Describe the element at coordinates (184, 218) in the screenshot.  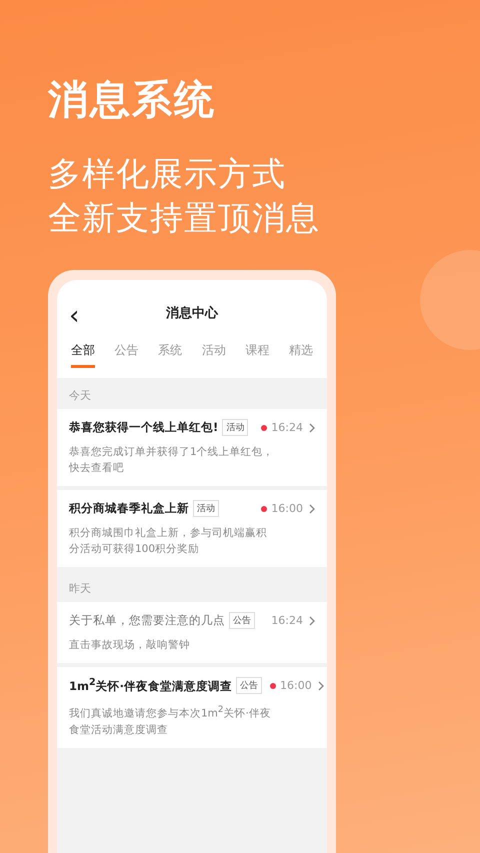
I see `subtitle-line: 全新支持置顶消息` at that location.